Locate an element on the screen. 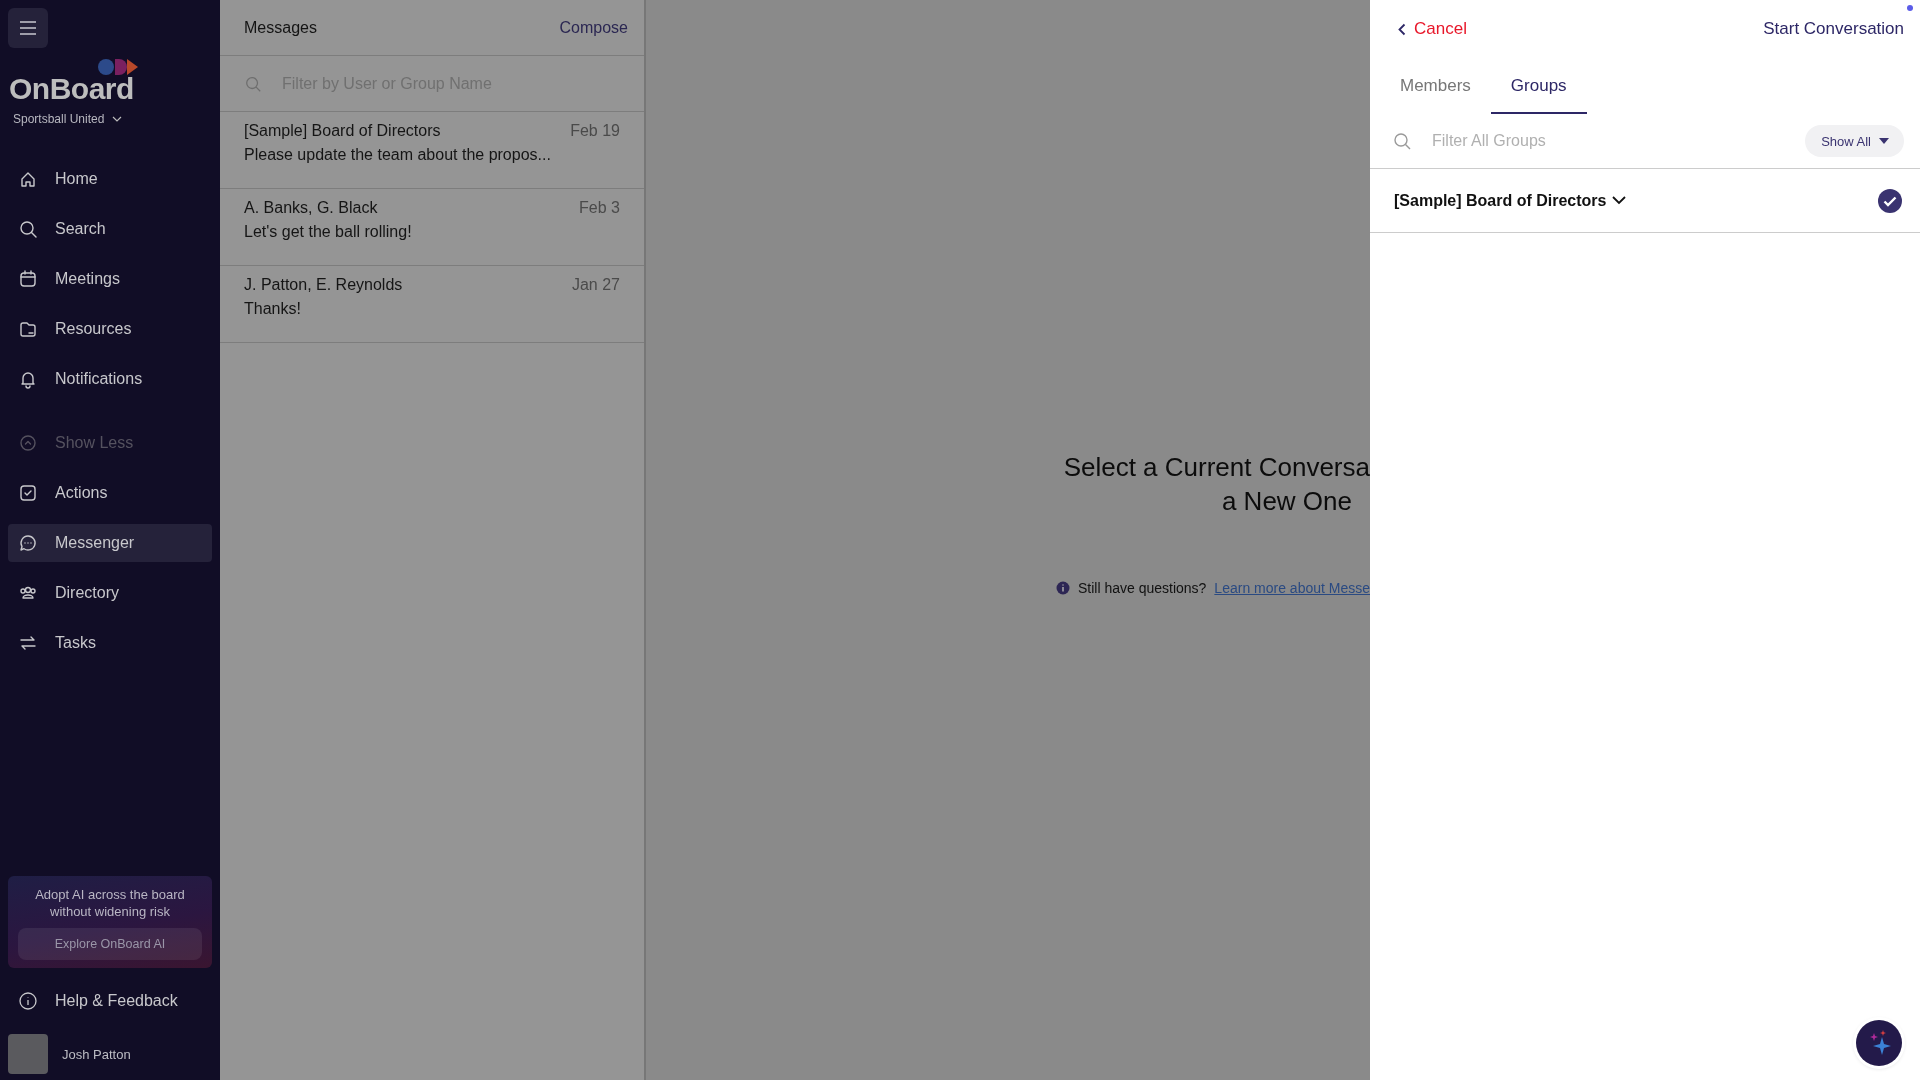 The image size is (1920, 1080). search-field: Filter All Groups is located at coordinates (1618, 141).